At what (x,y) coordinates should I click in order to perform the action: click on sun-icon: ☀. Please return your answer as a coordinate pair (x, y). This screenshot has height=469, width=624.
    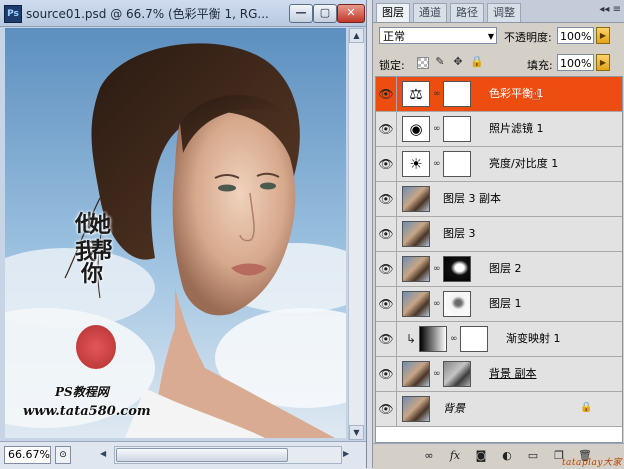
    Looking at the image, I should click on (416, 164).